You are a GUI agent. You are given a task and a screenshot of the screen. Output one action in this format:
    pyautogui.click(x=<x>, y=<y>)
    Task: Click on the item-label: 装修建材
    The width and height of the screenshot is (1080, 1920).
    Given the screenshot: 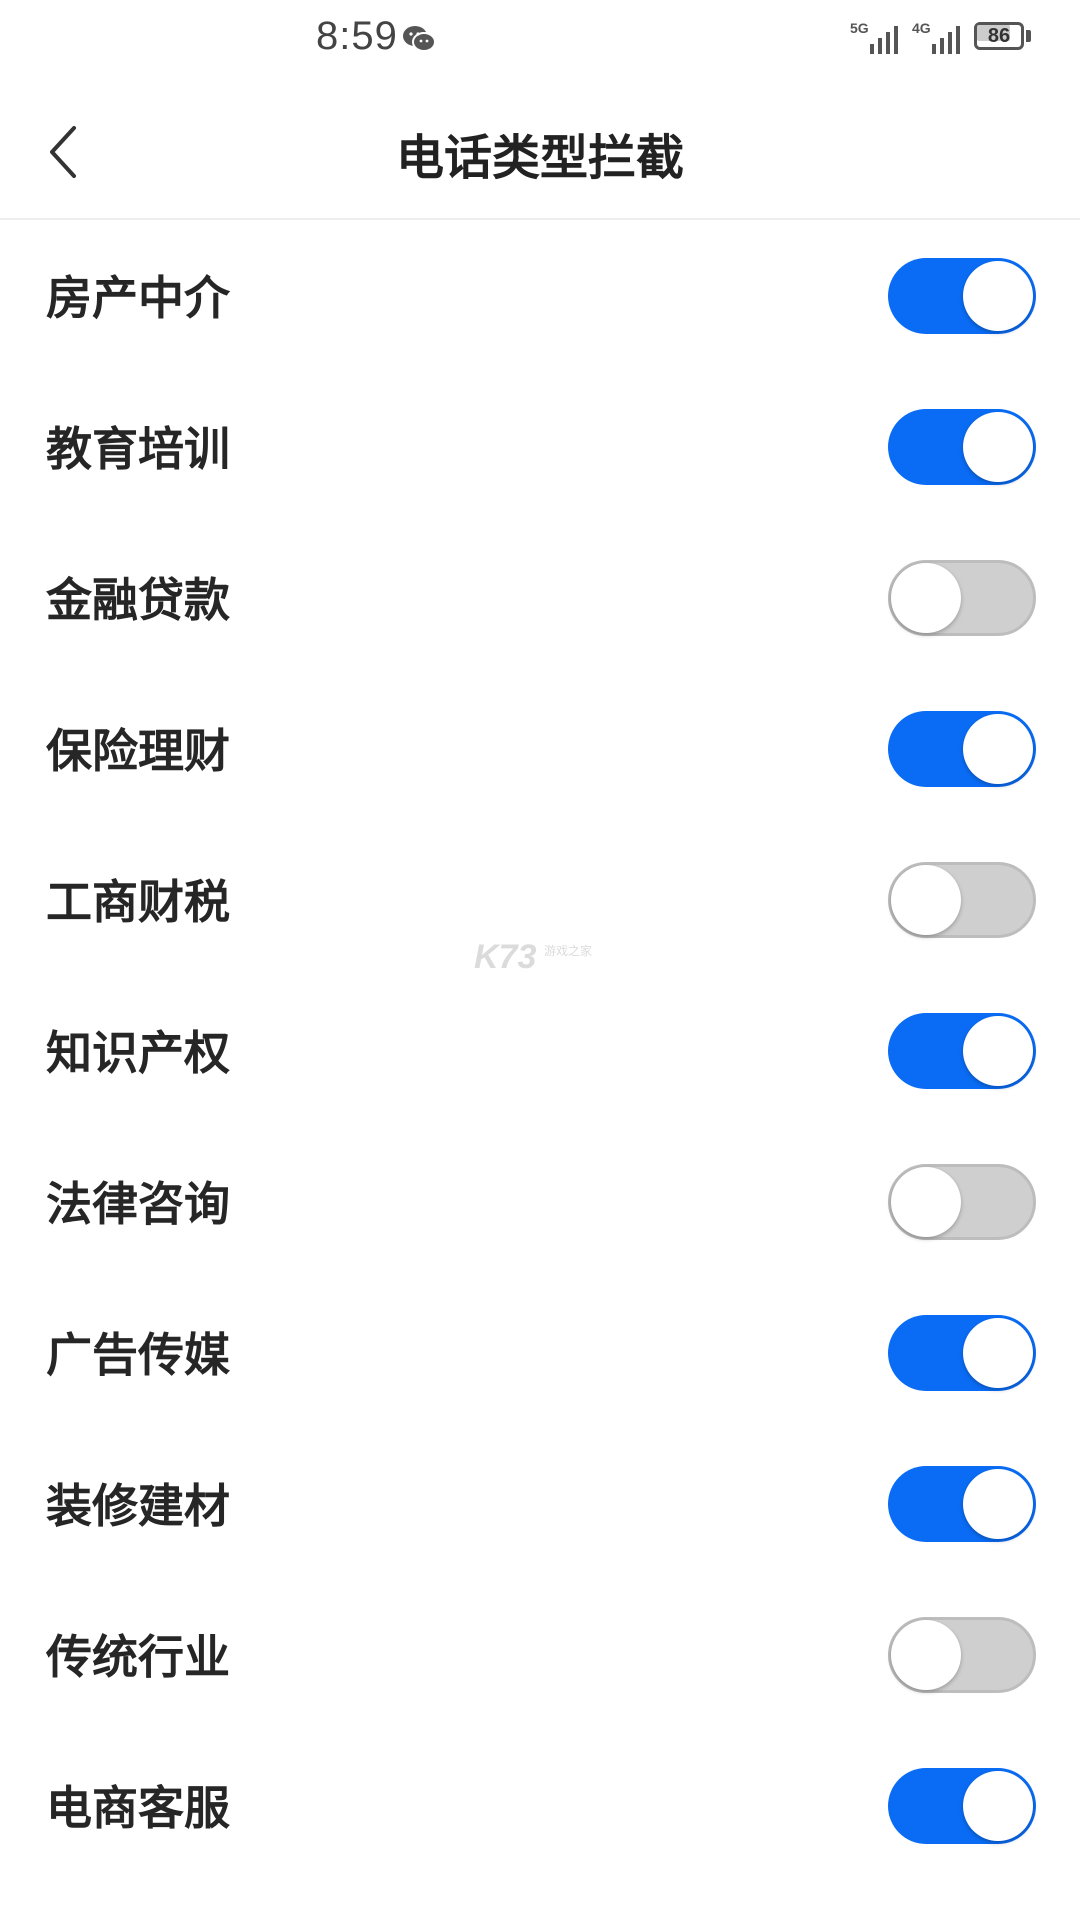 What is the action you would take?
    pyautogui.click(x=138, y=1506)
    